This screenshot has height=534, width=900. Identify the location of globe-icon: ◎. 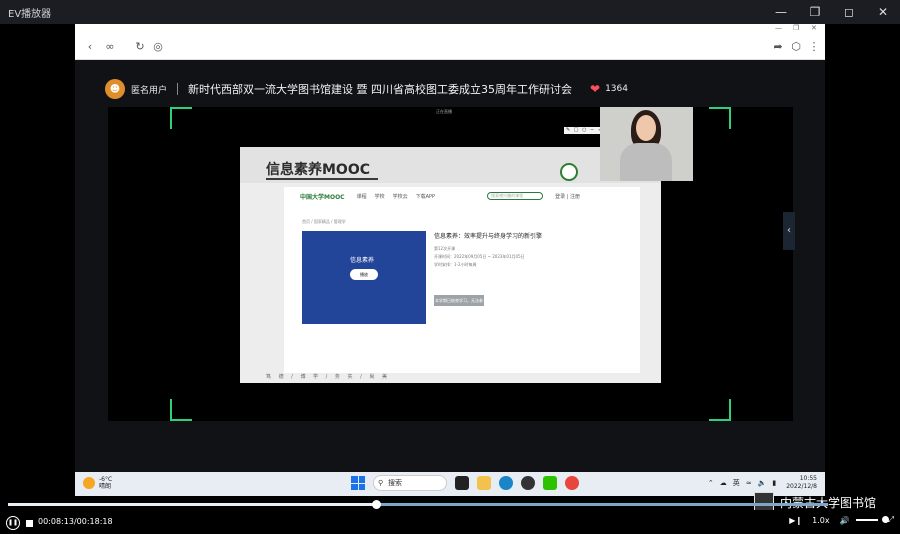
(158, 47).